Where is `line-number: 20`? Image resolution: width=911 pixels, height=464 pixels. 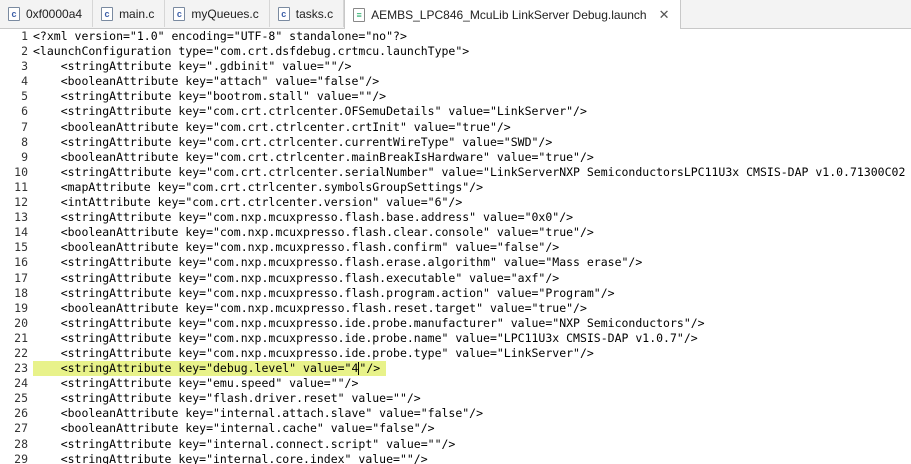
line-number: 20 is located at coordinates (21, 322).